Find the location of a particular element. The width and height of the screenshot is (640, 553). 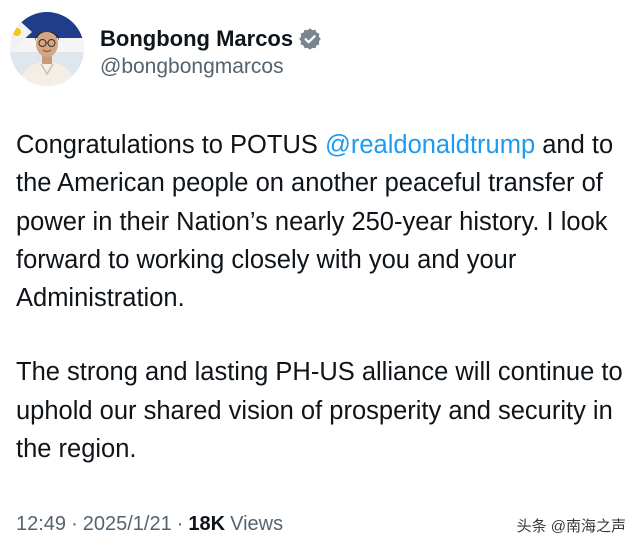

author-block: Bongbong Marcos @bongbongmarcos is located at coordinates (210, 53).